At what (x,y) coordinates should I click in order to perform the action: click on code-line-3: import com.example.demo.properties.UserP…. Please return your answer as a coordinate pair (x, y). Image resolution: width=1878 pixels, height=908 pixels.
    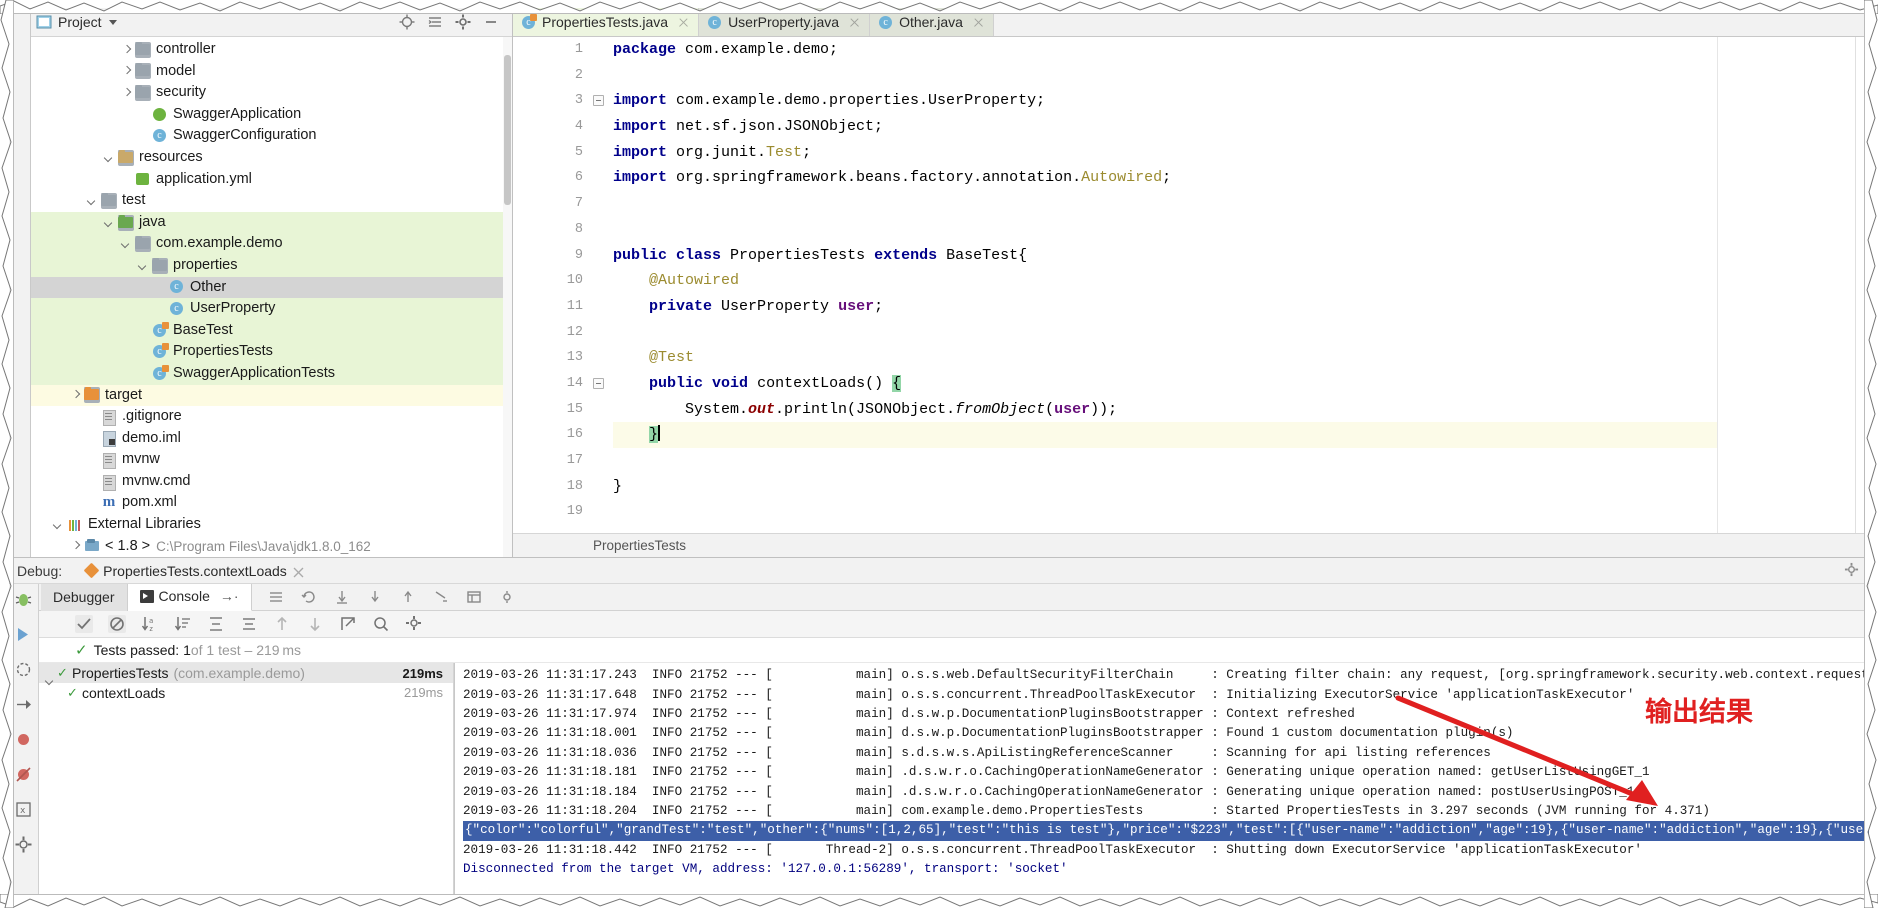
    Looking at the image, I should click on (1165, 101).